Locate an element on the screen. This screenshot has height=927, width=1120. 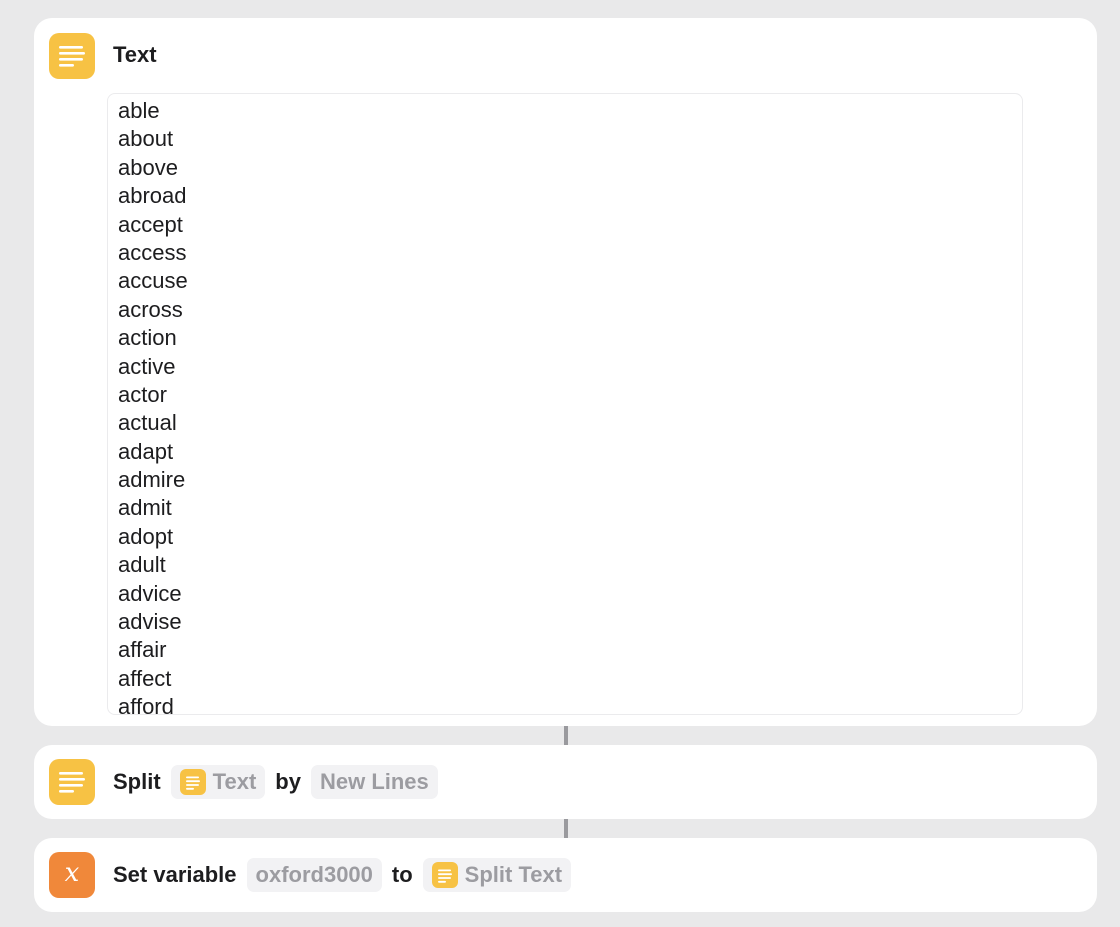
split-text-action-card: Split Text by New Lines is located at coordinates (565, 782).